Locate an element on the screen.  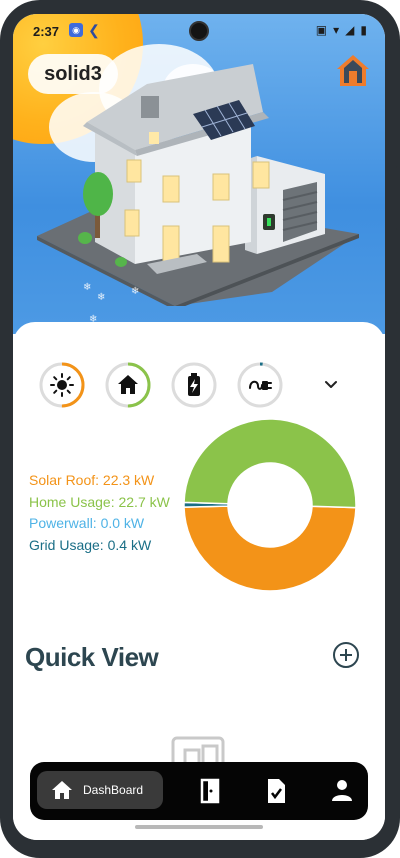
charging-icon: ❮ is located at coordinates (94, 29).